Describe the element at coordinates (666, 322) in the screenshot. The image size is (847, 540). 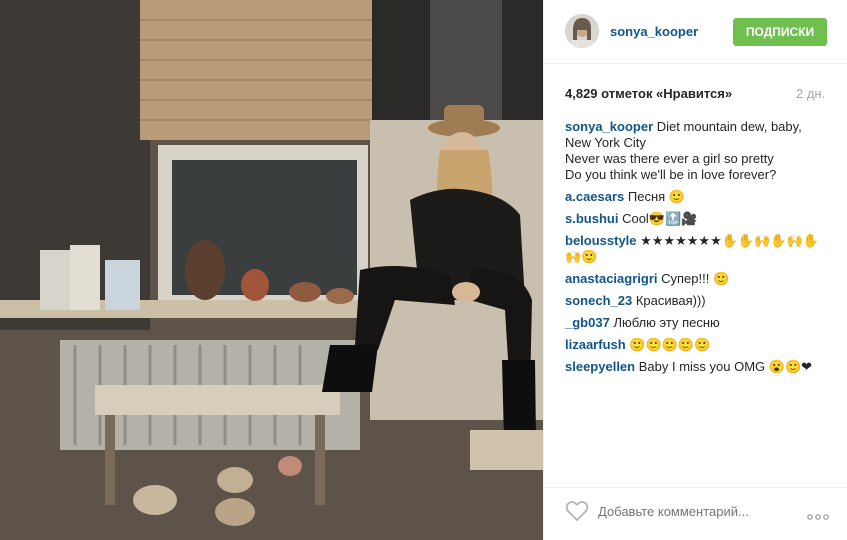
I see `comment-text: Люблю эту песню` at that location.